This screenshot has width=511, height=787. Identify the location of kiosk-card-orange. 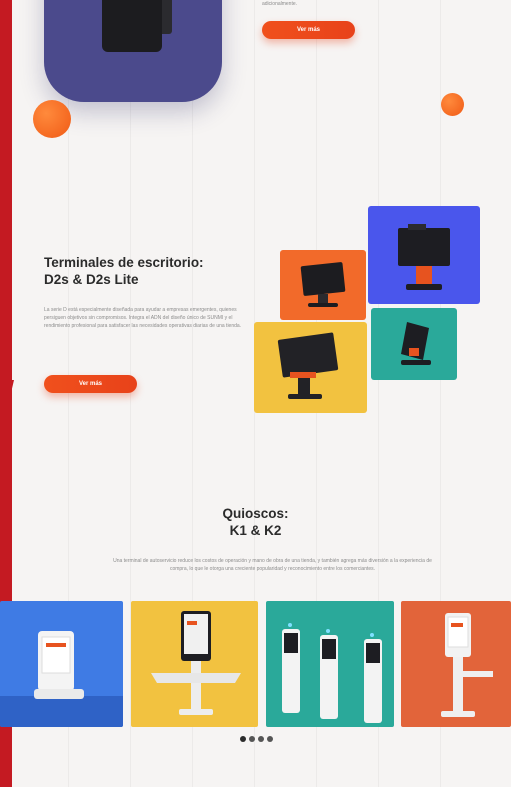
(456, 664).